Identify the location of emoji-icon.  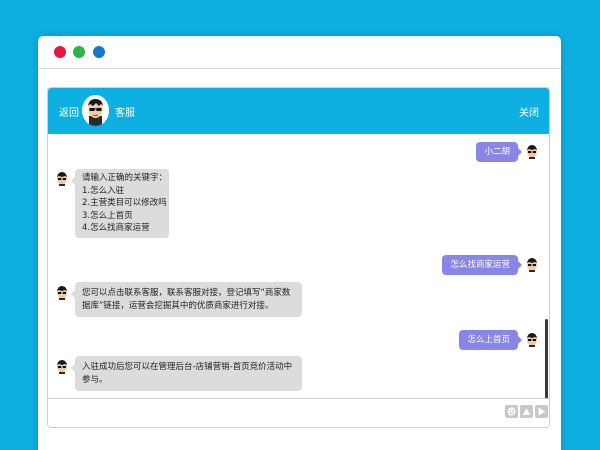
(511, 411).